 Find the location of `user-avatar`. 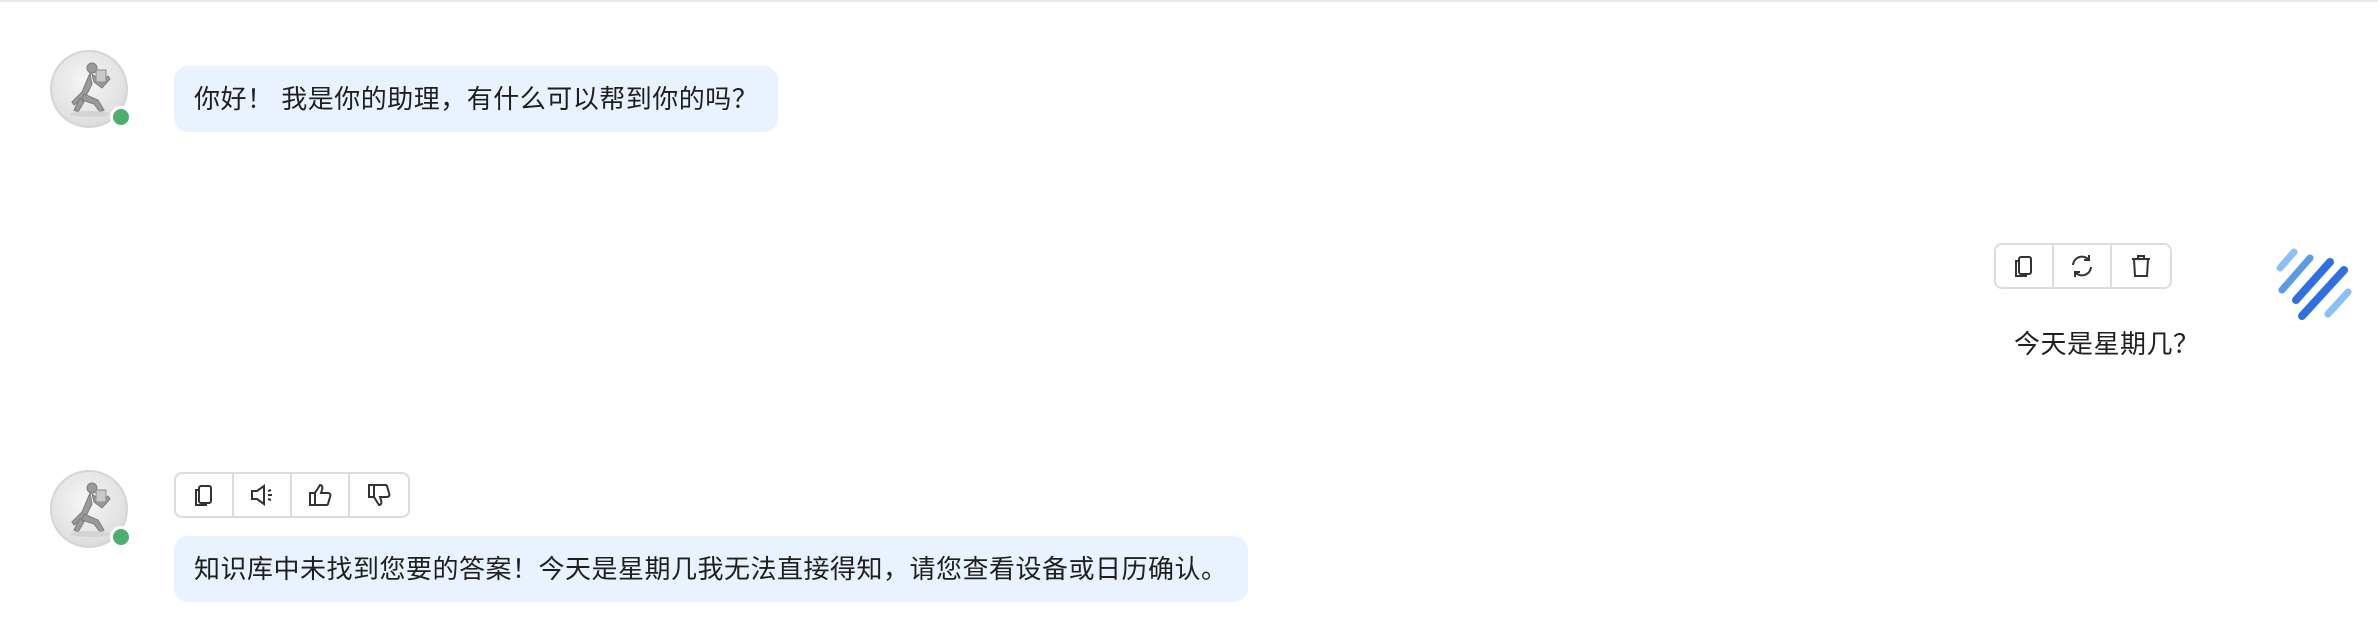

user-avatar is located at coordinates (2314, 282).